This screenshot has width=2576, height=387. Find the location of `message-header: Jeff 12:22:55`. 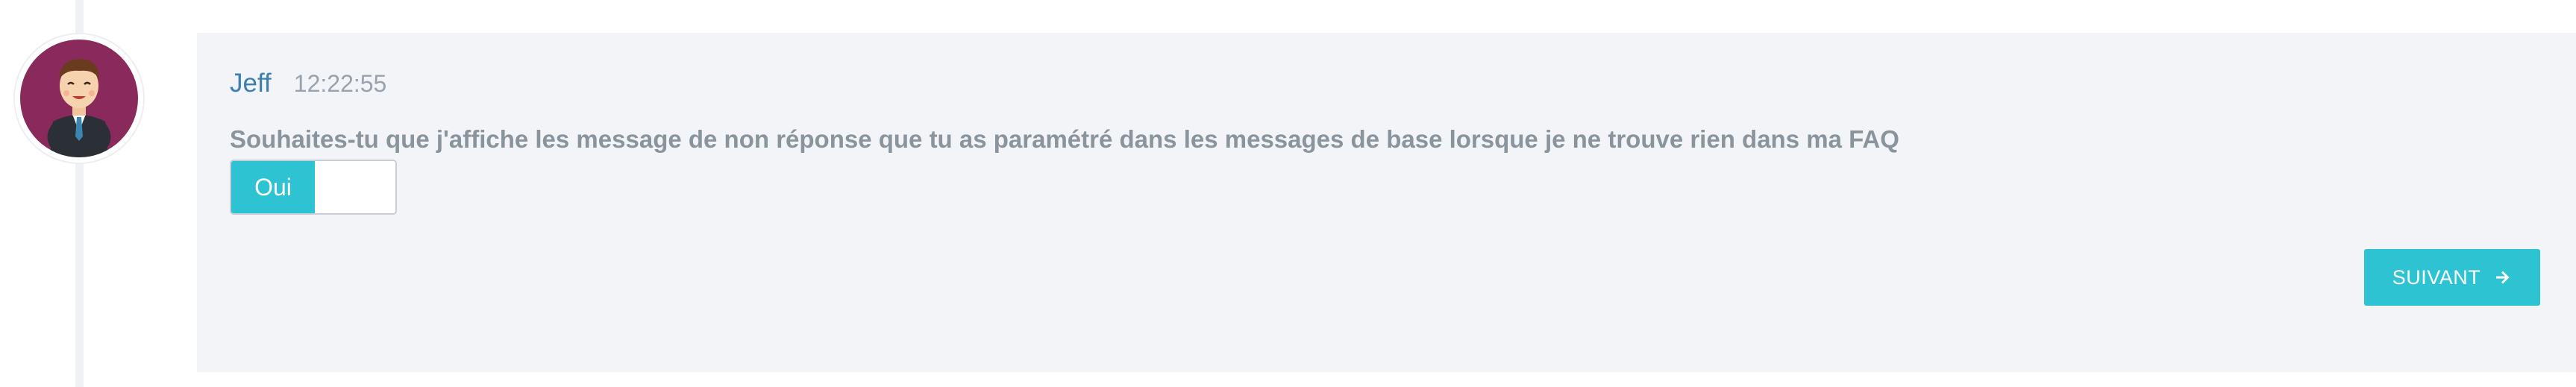

message-header: Jeff 12:22:55 is located at coordinates (308, 83).